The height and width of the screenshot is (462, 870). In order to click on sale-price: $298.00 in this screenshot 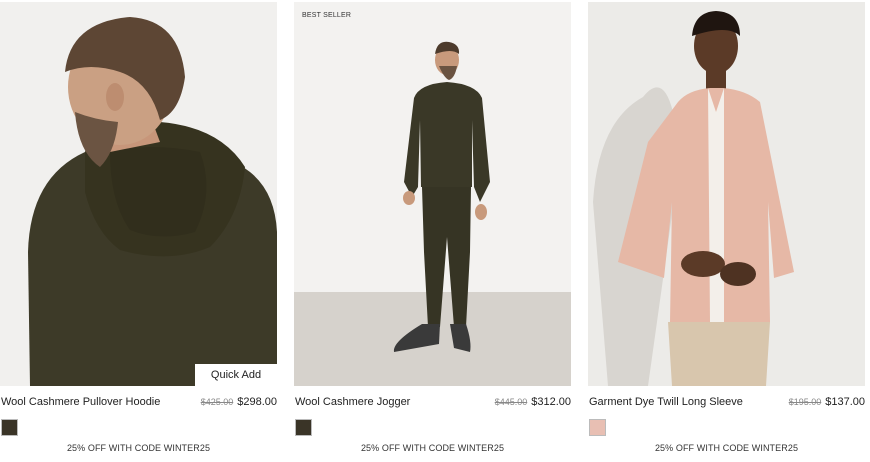, I will do `click(257, 402)`.